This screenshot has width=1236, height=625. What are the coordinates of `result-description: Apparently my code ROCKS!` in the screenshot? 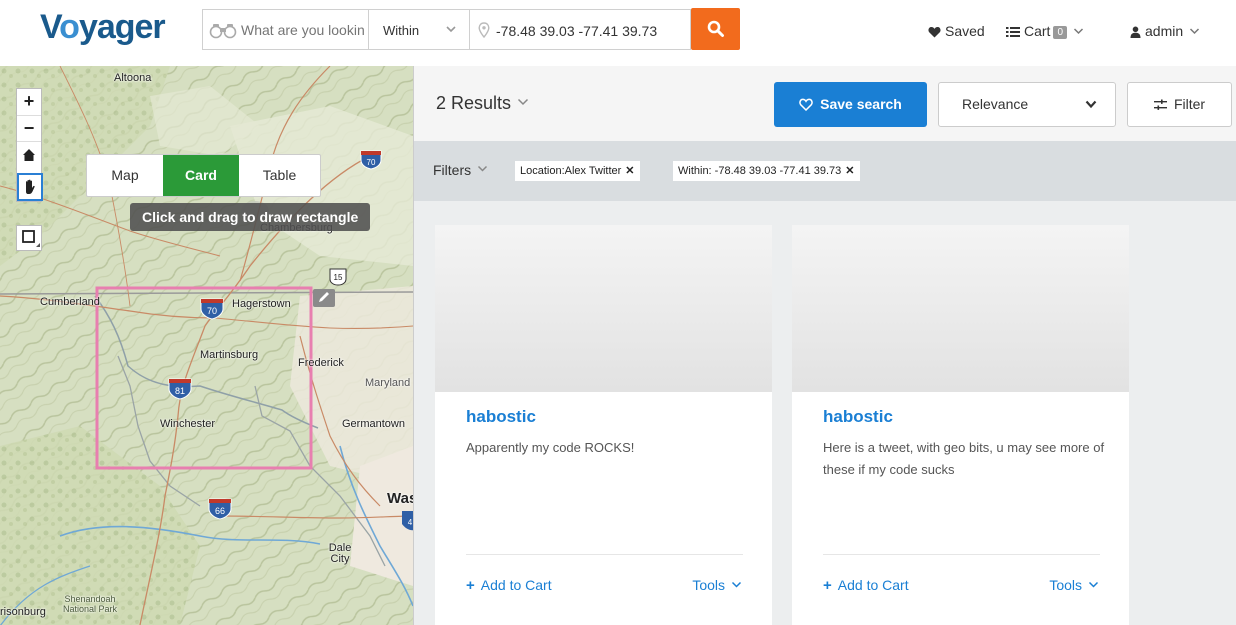 It's located at (550, 447).